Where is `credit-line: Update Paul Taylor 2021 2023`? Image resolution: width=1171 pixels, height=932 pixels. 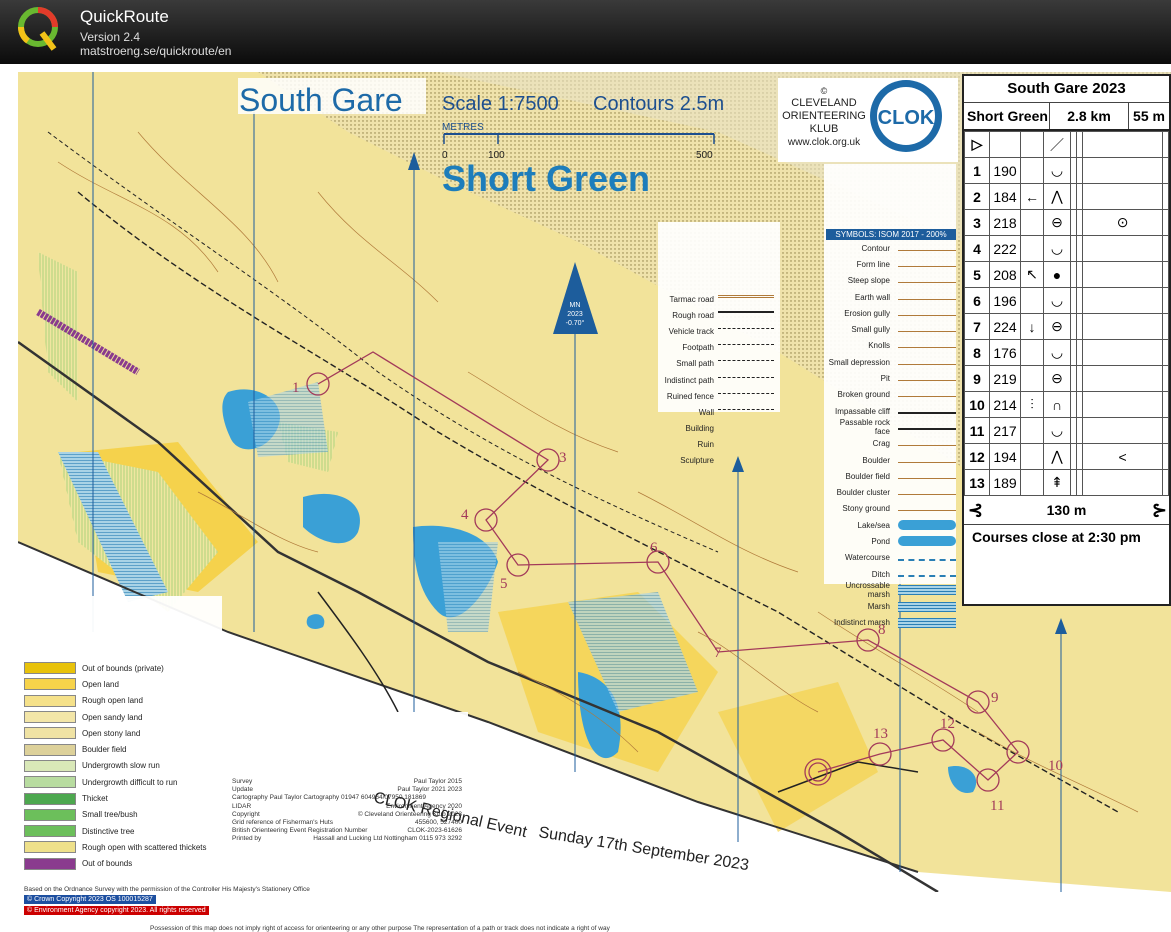 credit-line: Update Paul Taylor 2021 2023 is located at coordinates (347, 790).